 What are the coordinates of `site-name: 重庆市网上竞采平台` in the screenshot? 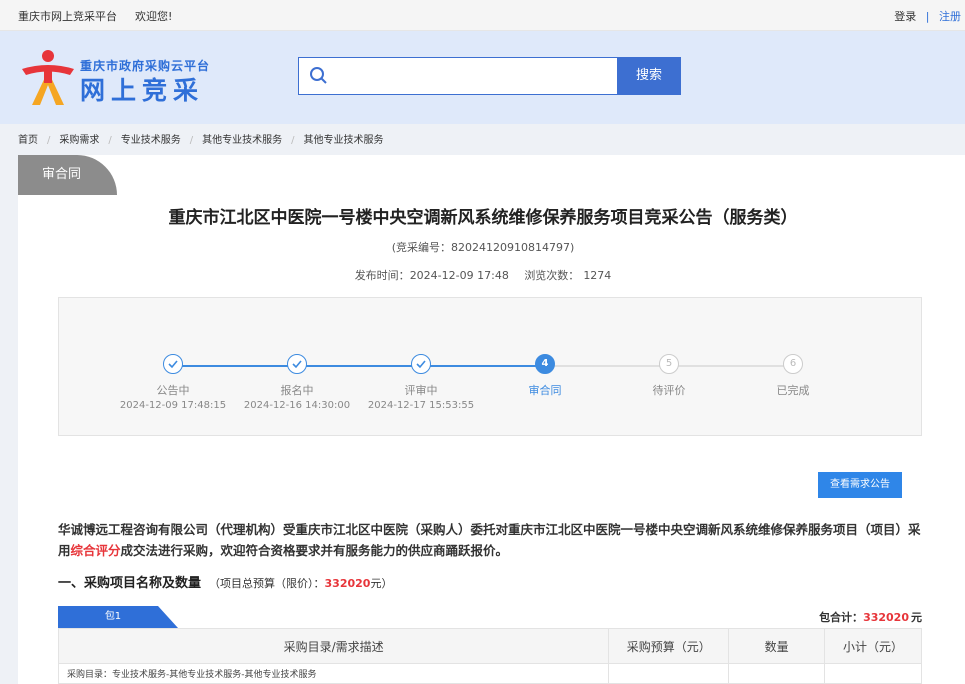 It's located at (67, 16).